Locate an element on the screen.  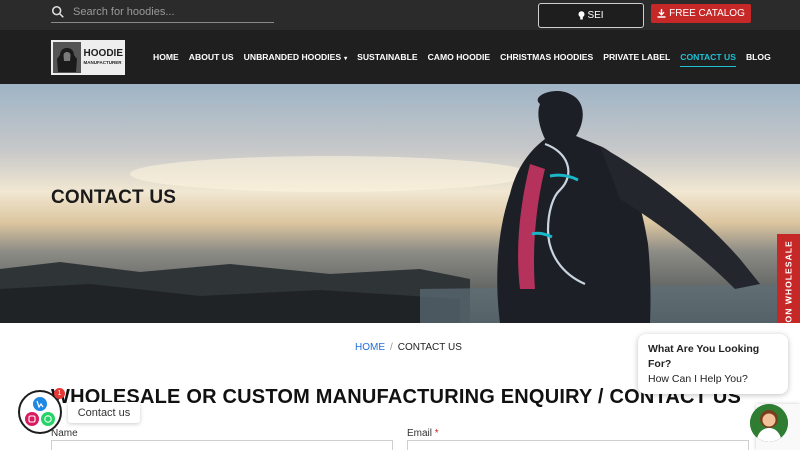
nav-item-home: HOME is located at coordinates (166, 57).